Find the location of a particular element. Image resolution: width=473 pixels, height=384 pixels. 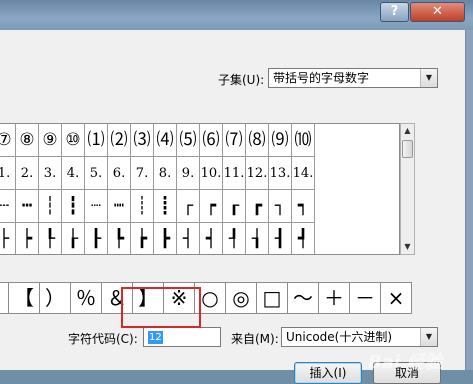

symbol-cell: 11. is located at coordinates (234, 173).